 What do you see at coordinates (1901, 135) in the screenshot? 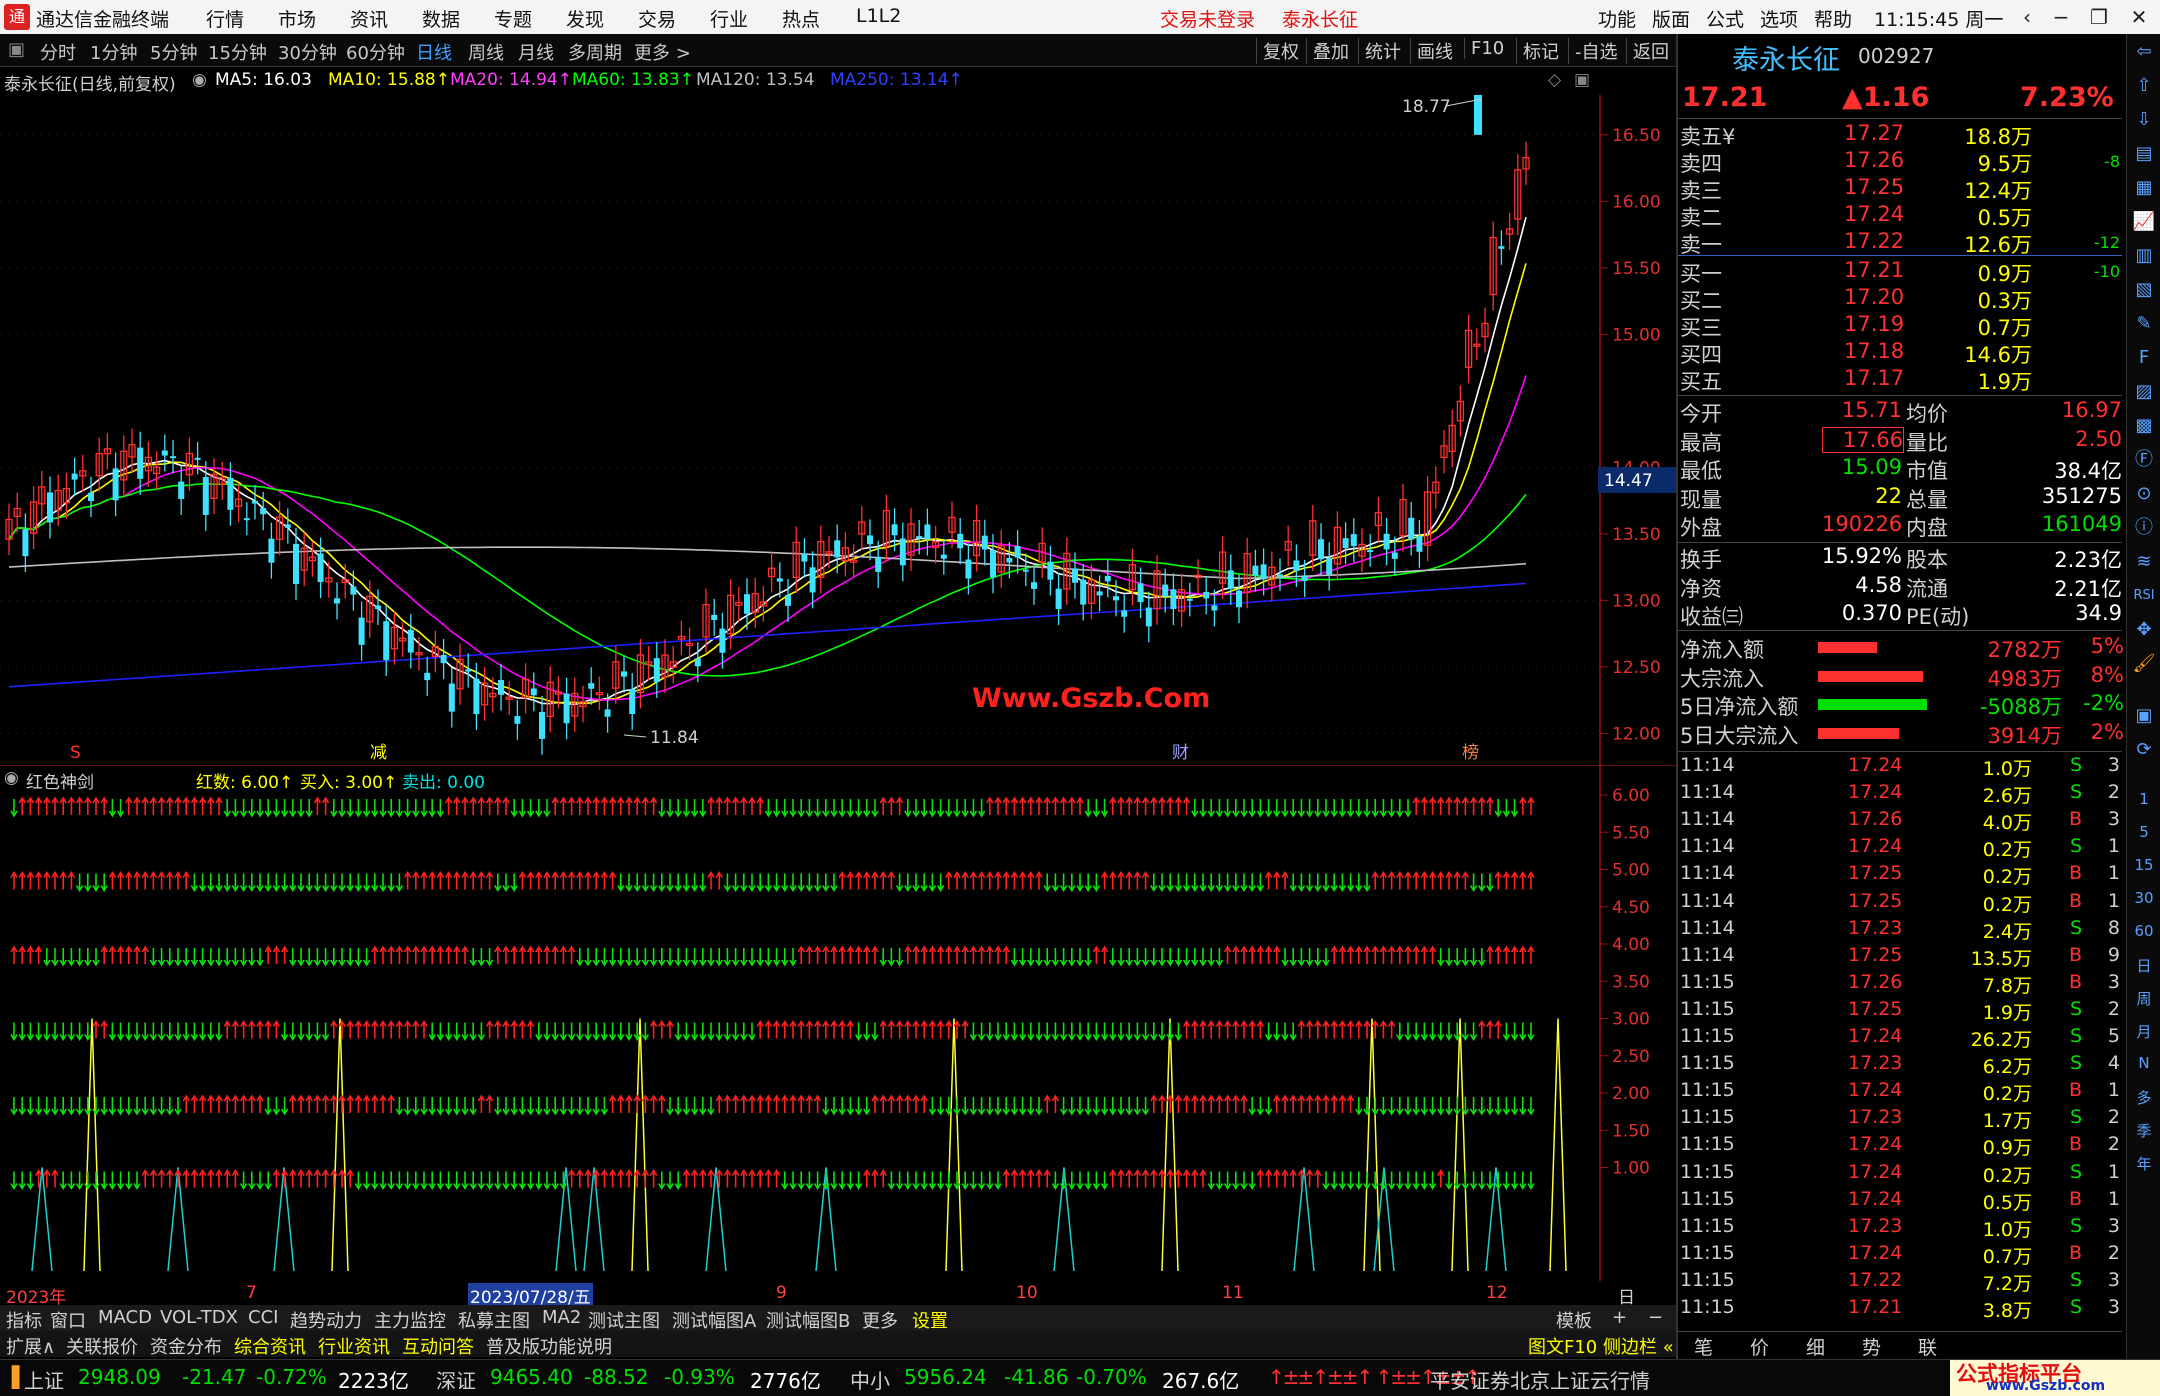
I see `ask-row: 卖五¥ 17.27 18.8万` at bounding box center [1901, 135].